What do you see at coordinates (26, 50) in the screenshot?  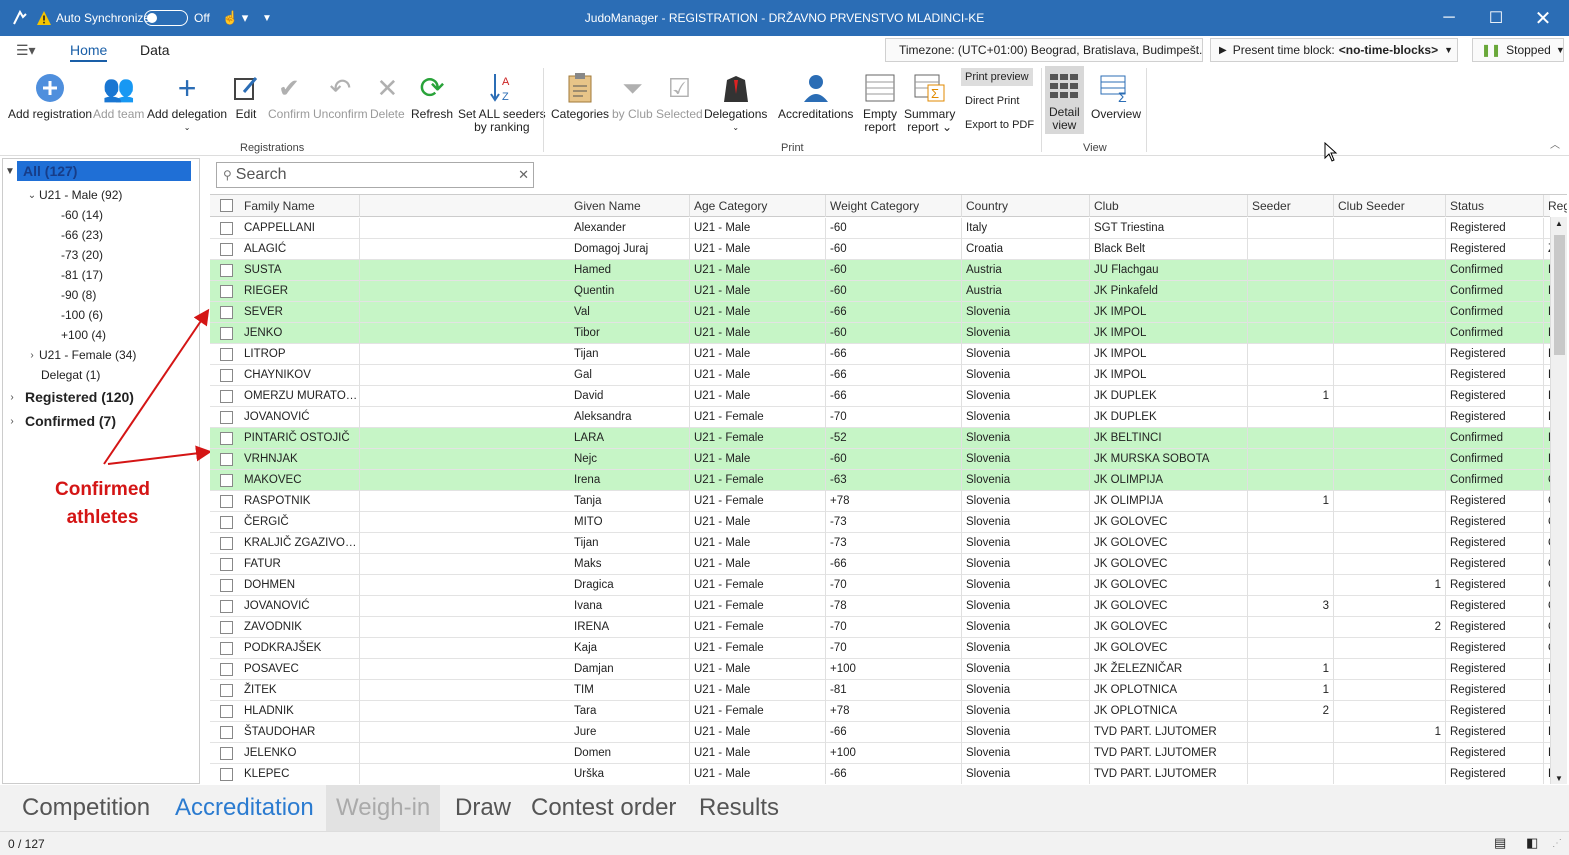 I see `app-menu-icon: ☰▾` at bounding box center [26, 50].